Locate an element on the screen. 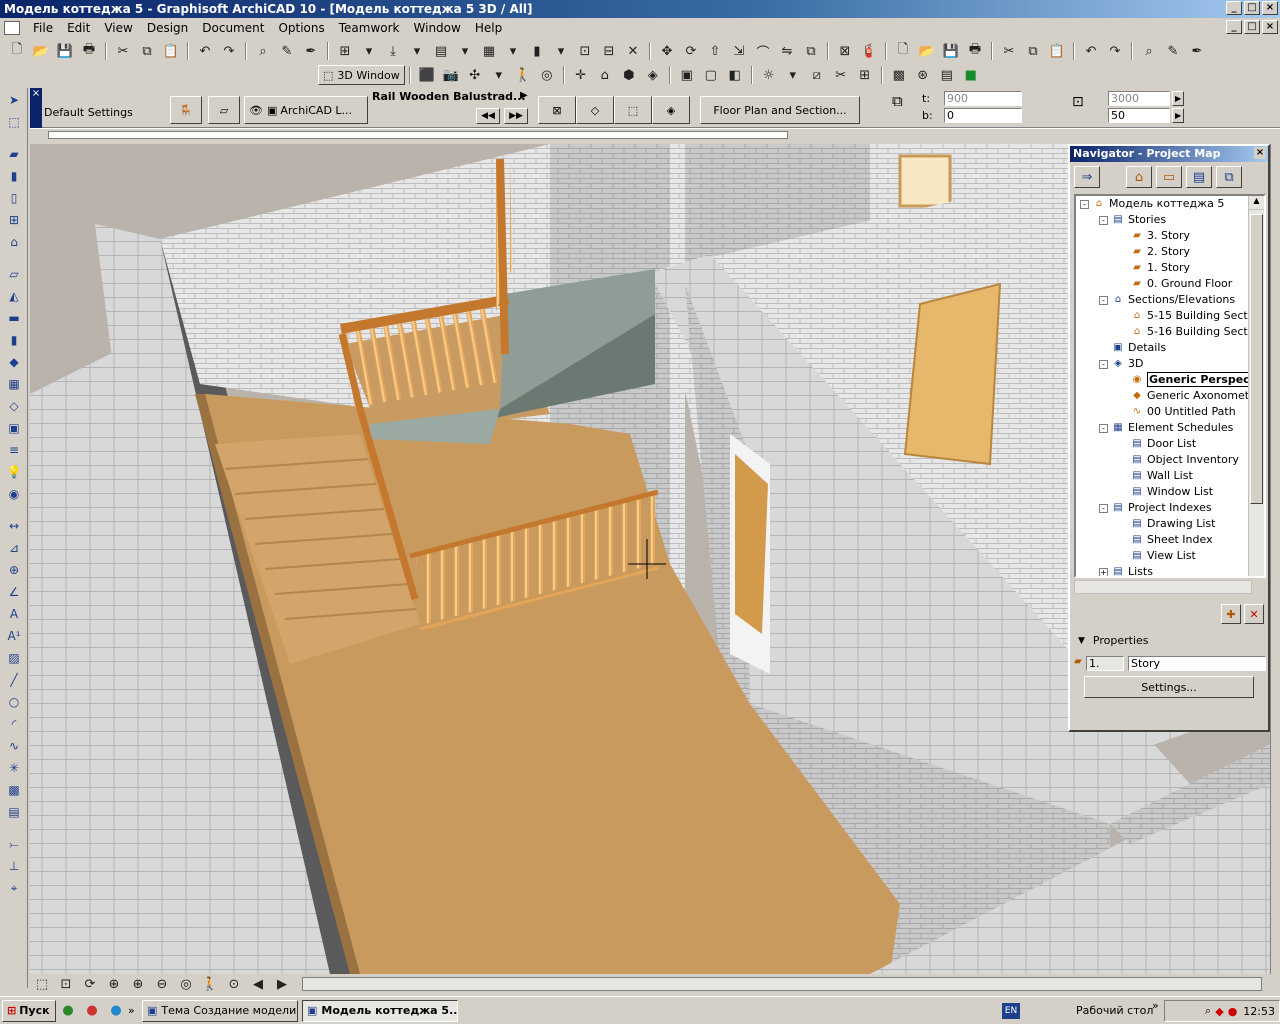 This screenshot has height=1024, width=1280. redo-icon-2: ↷ is located at coordinates (1115, 51).